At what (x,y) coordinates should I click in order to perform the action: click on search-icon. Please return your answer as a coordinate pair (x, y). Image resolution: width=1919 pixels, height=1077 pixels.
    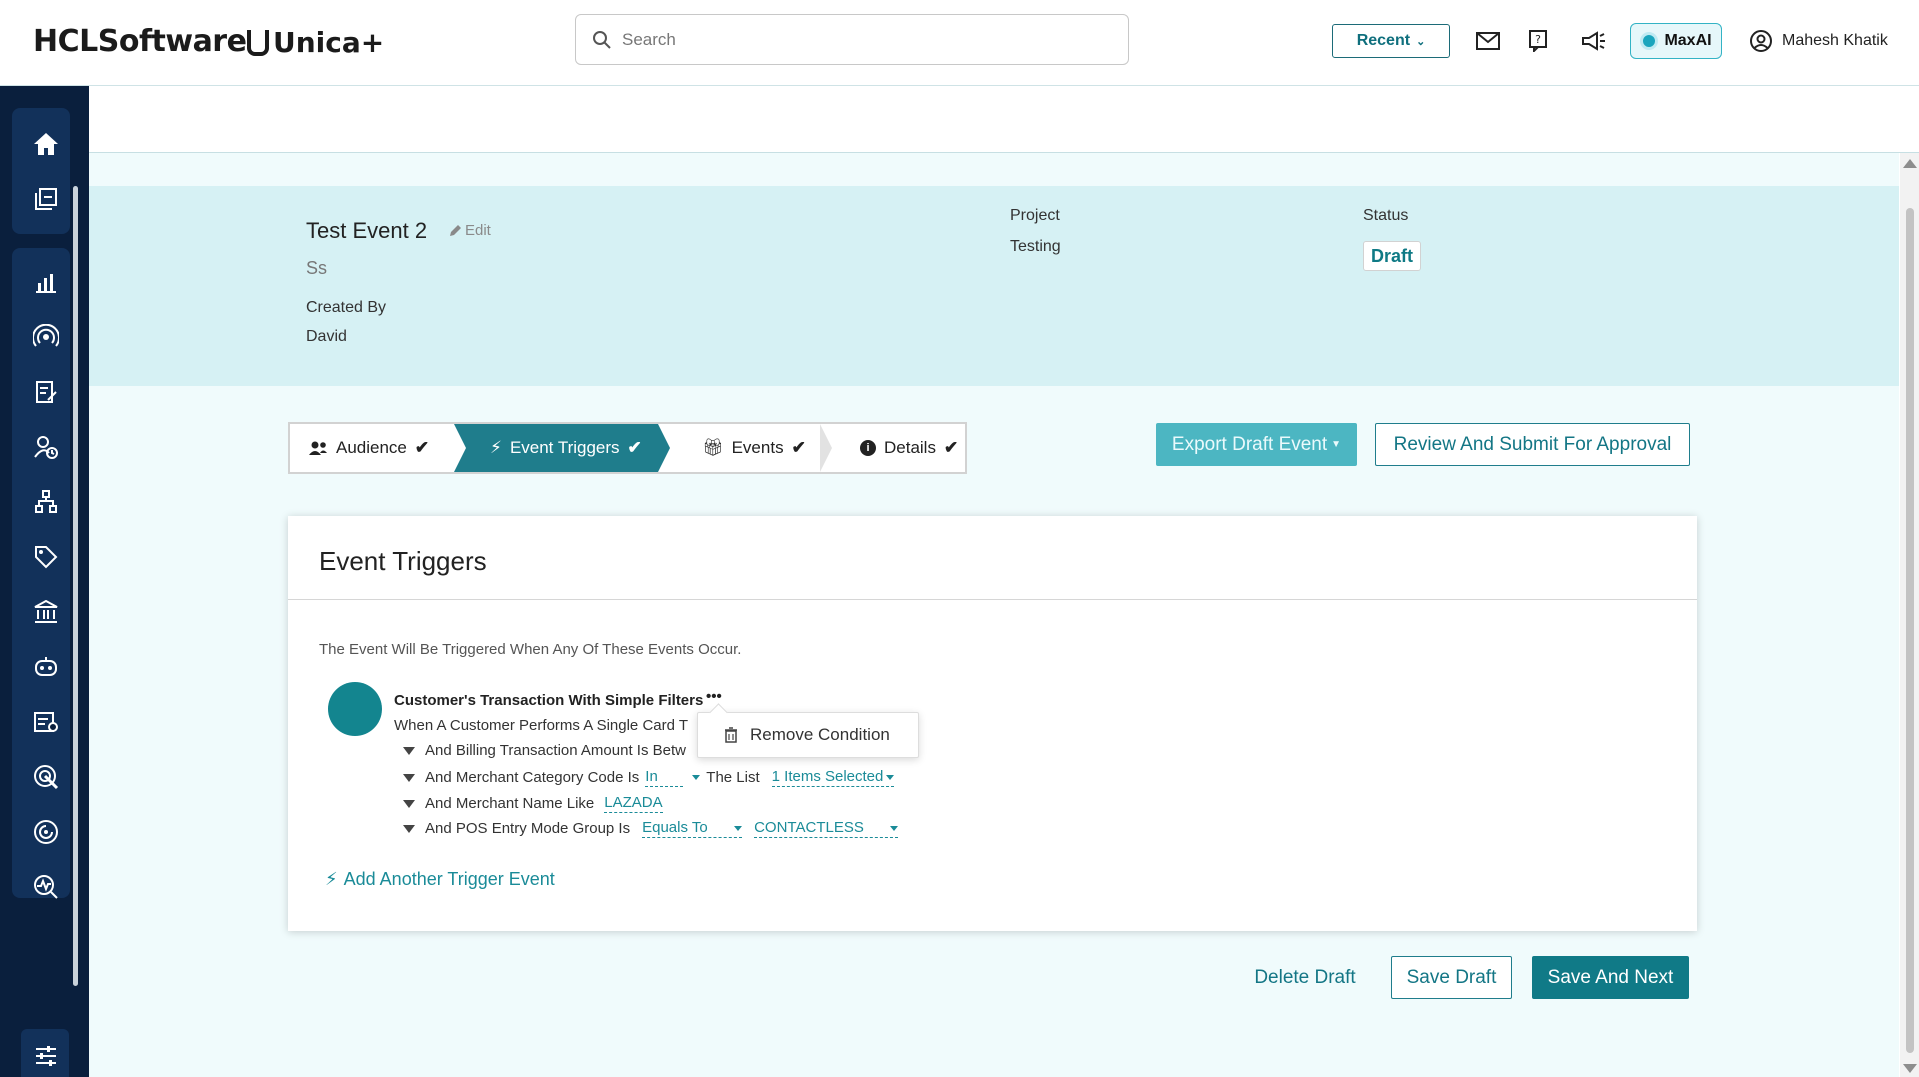
    Looking at the image, I should click on (602, 39).